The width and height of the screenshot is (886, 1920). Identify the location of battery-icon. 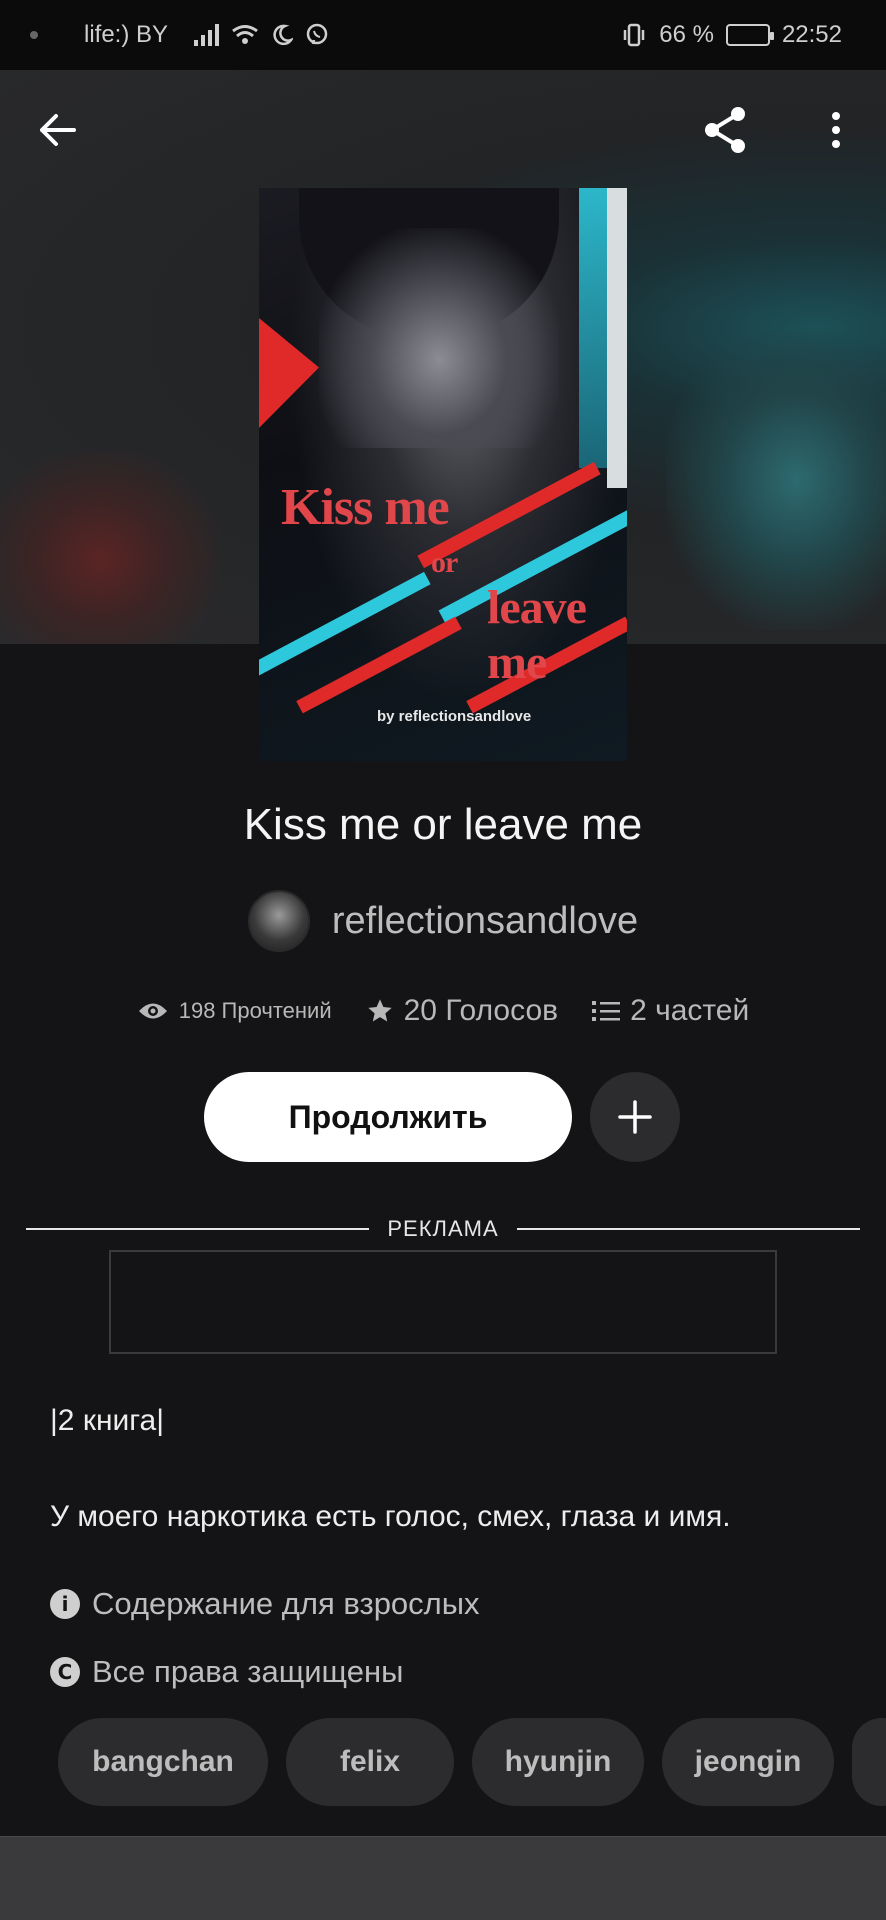
(749, 35).